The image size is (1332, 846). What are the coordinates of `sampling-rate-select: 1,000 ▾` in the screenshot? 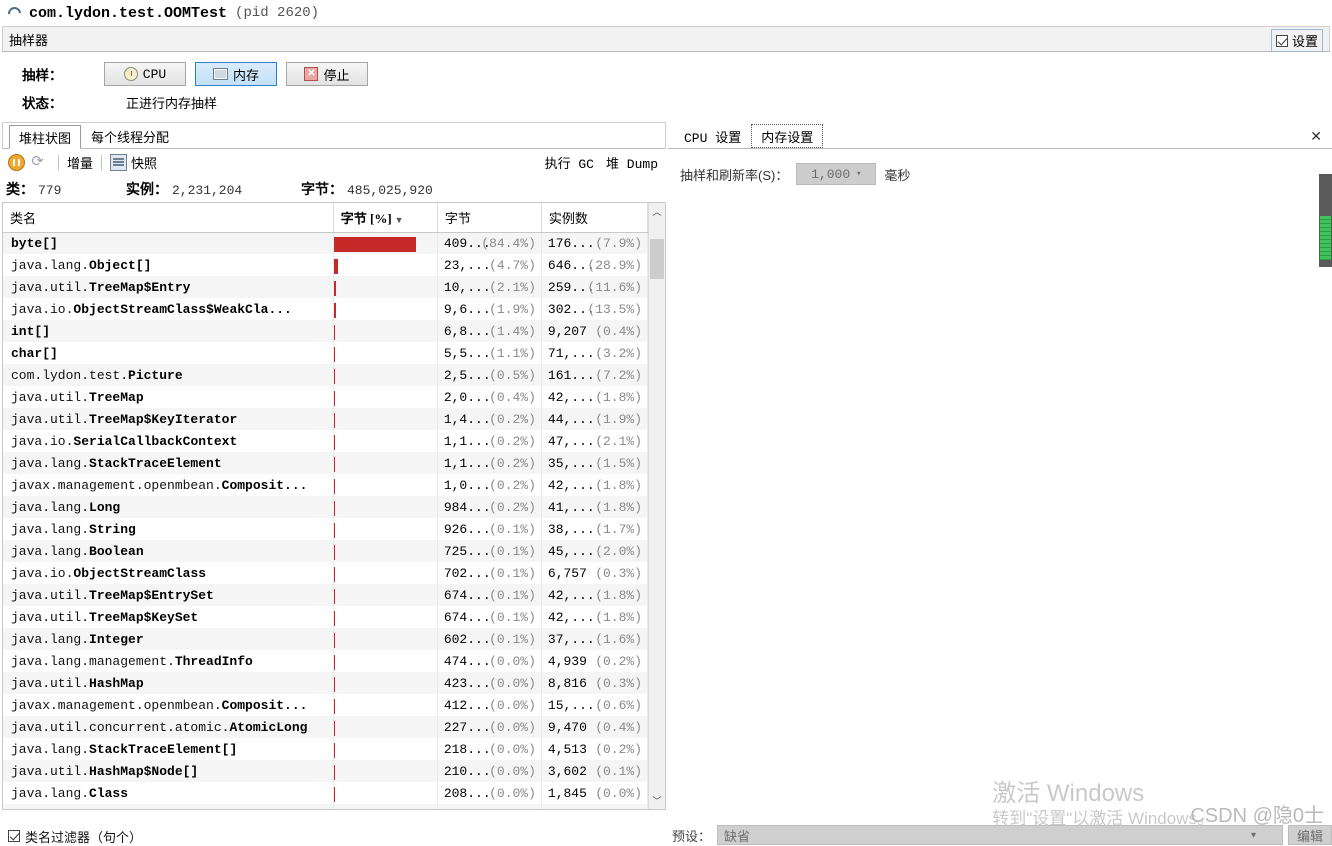 It's located at (836, 174).